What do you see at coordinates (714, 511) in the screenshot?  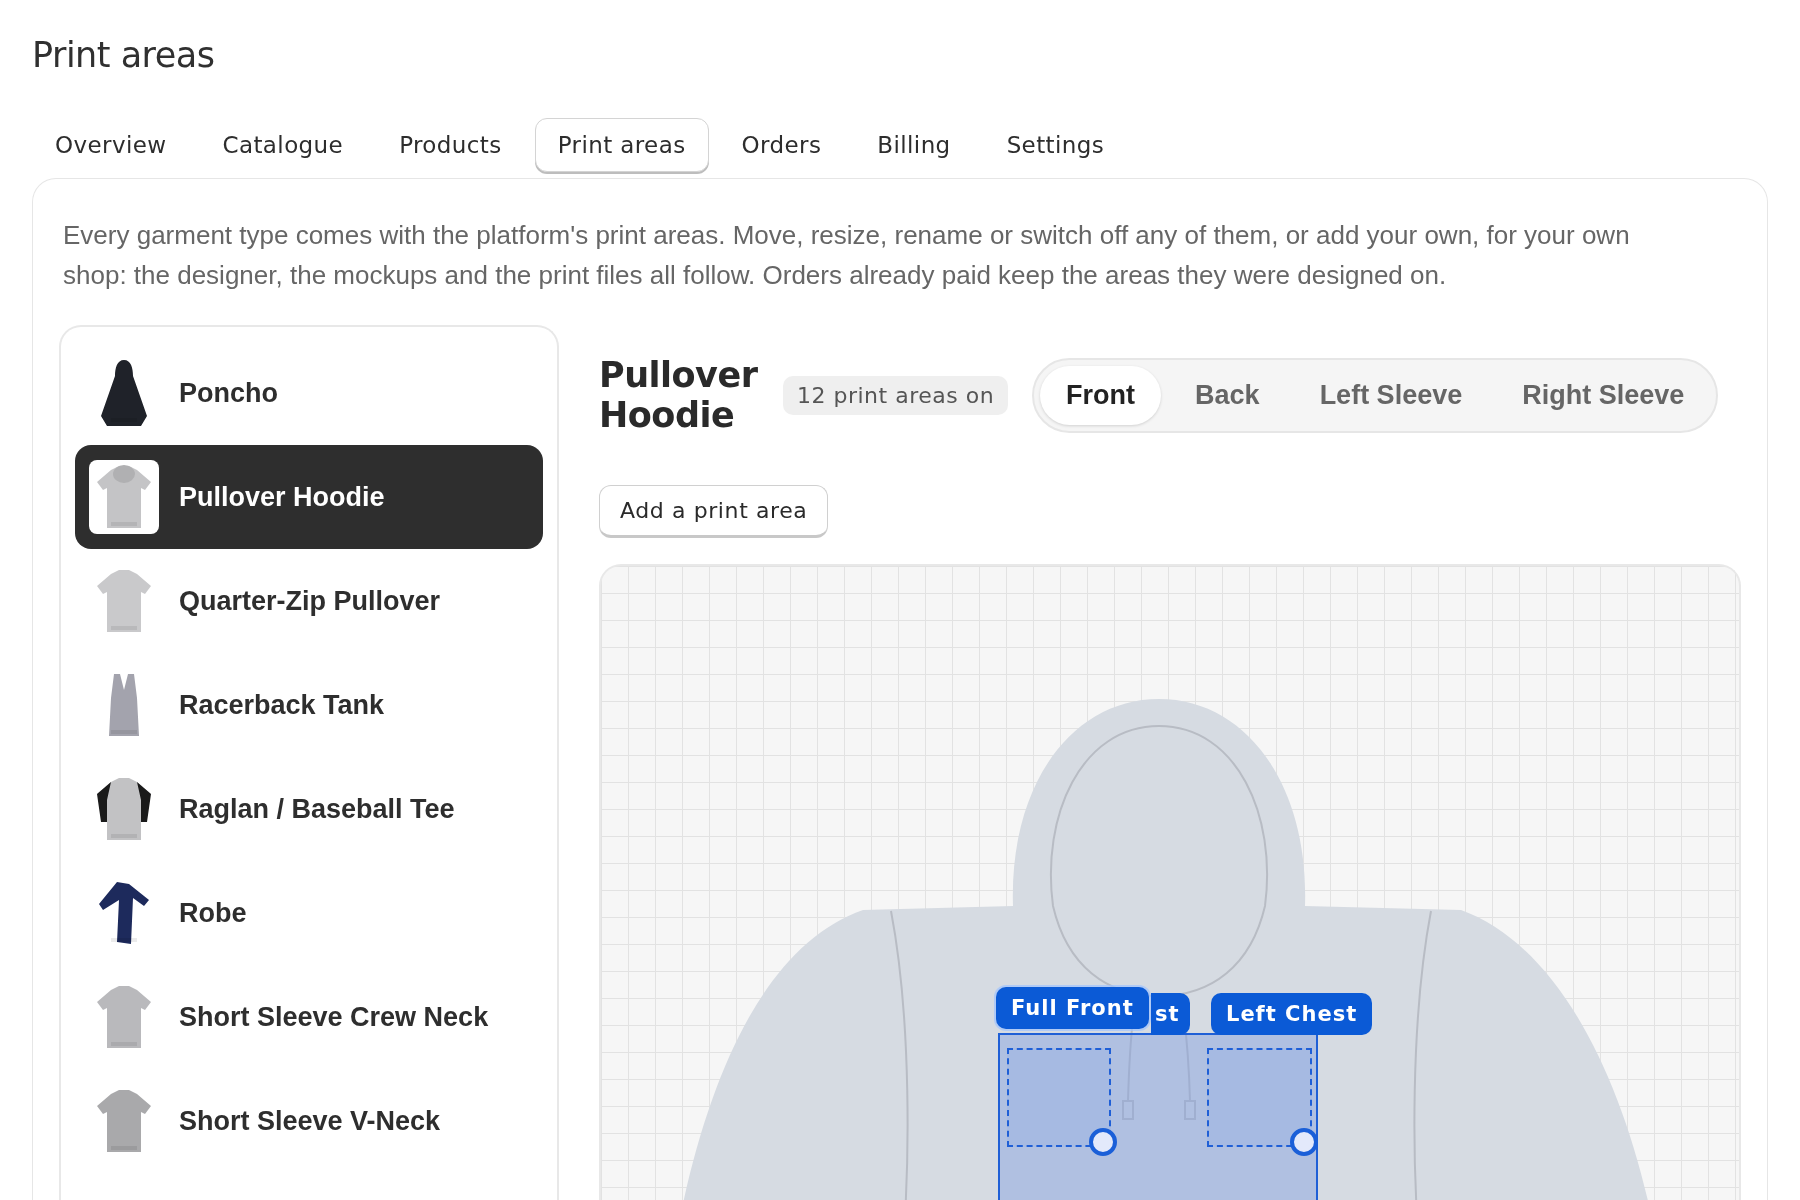 I see `add-area-button: Add a print area` at bounding box center [714, 511].